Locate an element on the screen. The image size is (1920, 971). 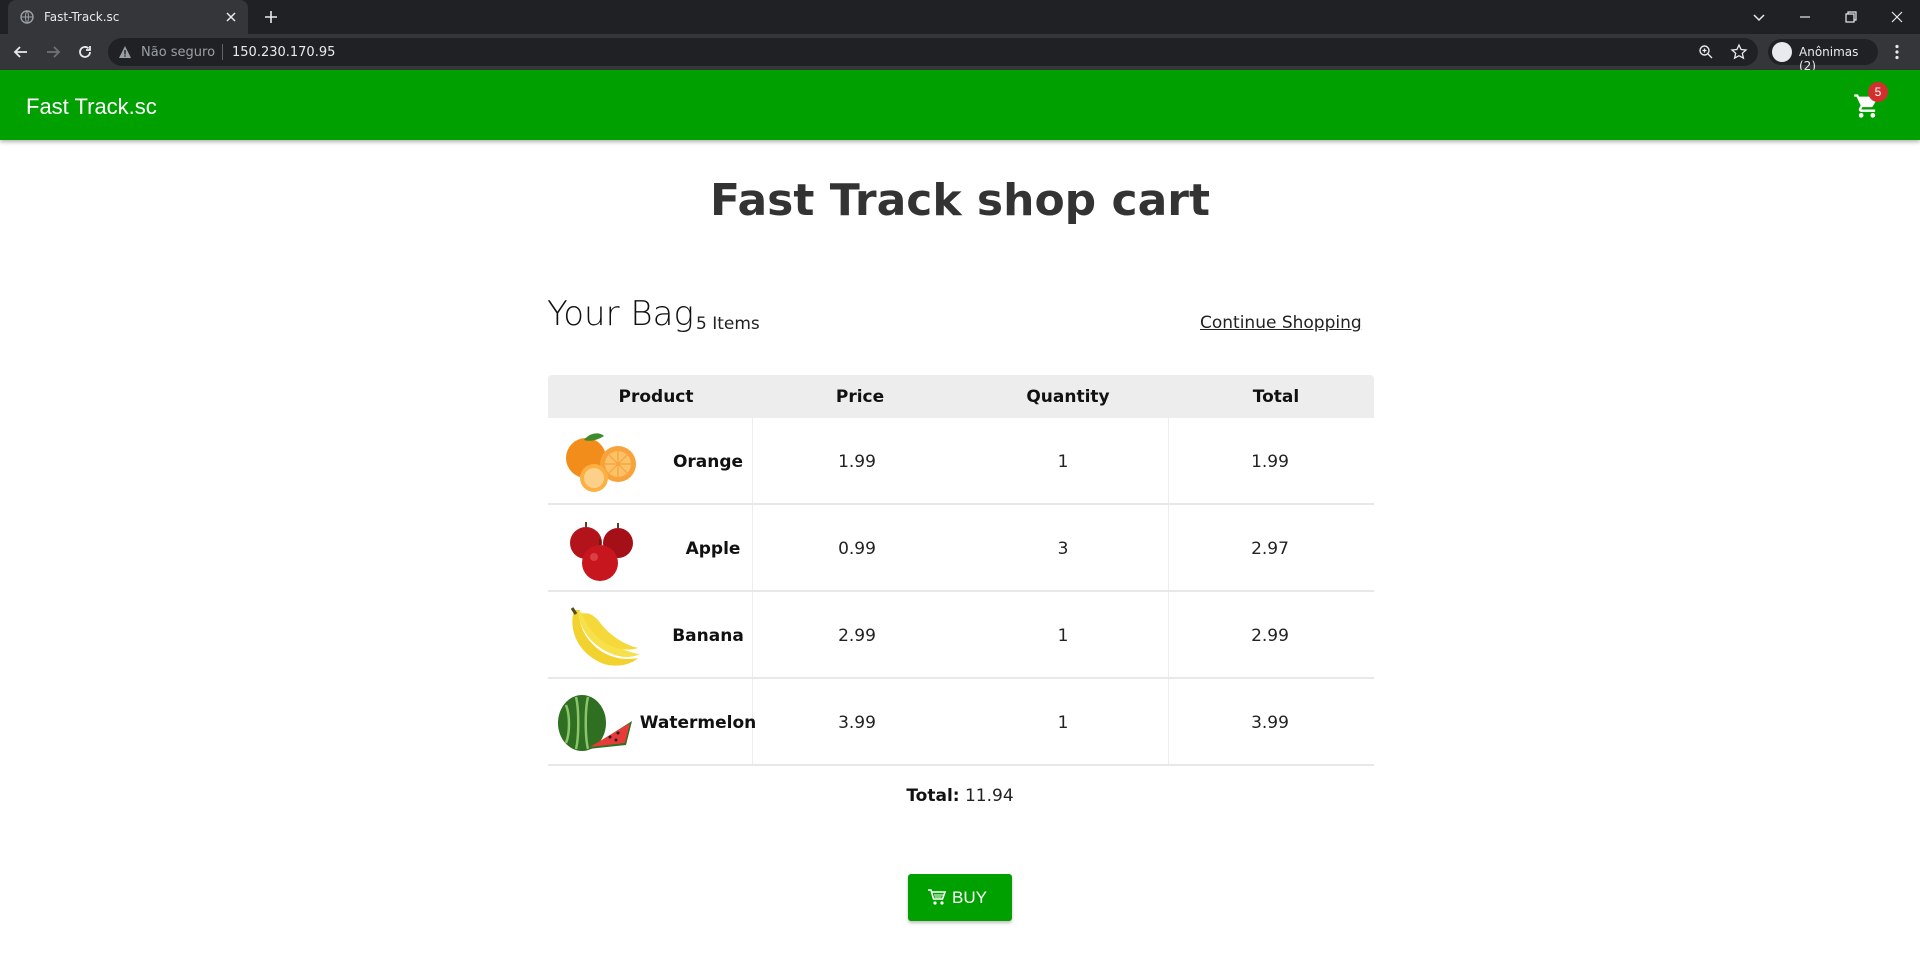
total-value: 11.94 is located at coordinates (989, 796).